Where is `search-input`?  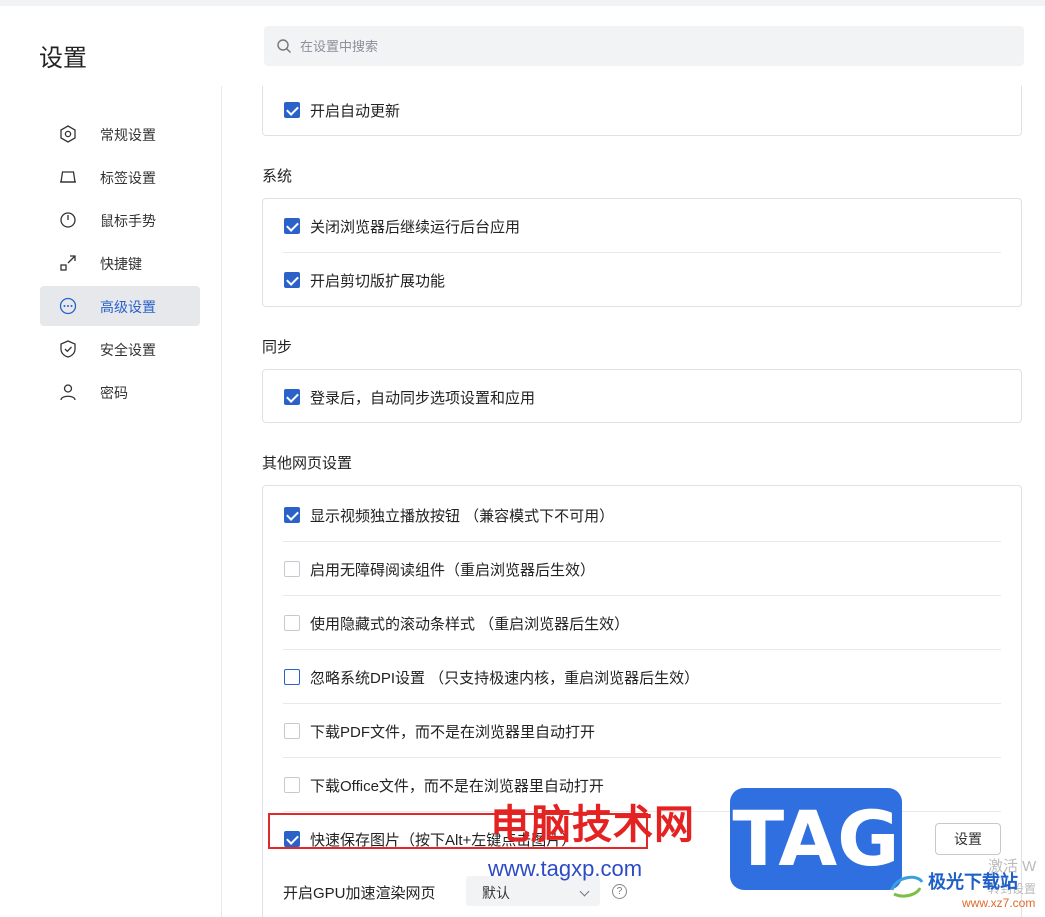 search-input is located at coordinates (650, 46).